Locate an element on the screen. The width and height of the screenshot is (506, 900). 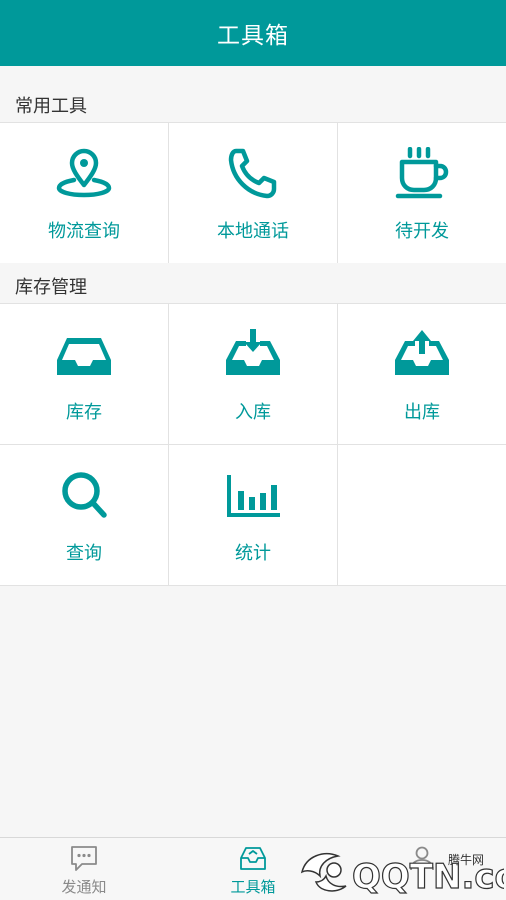
section-header-inventory: 库存管理 is located at coordinates (253, 283).